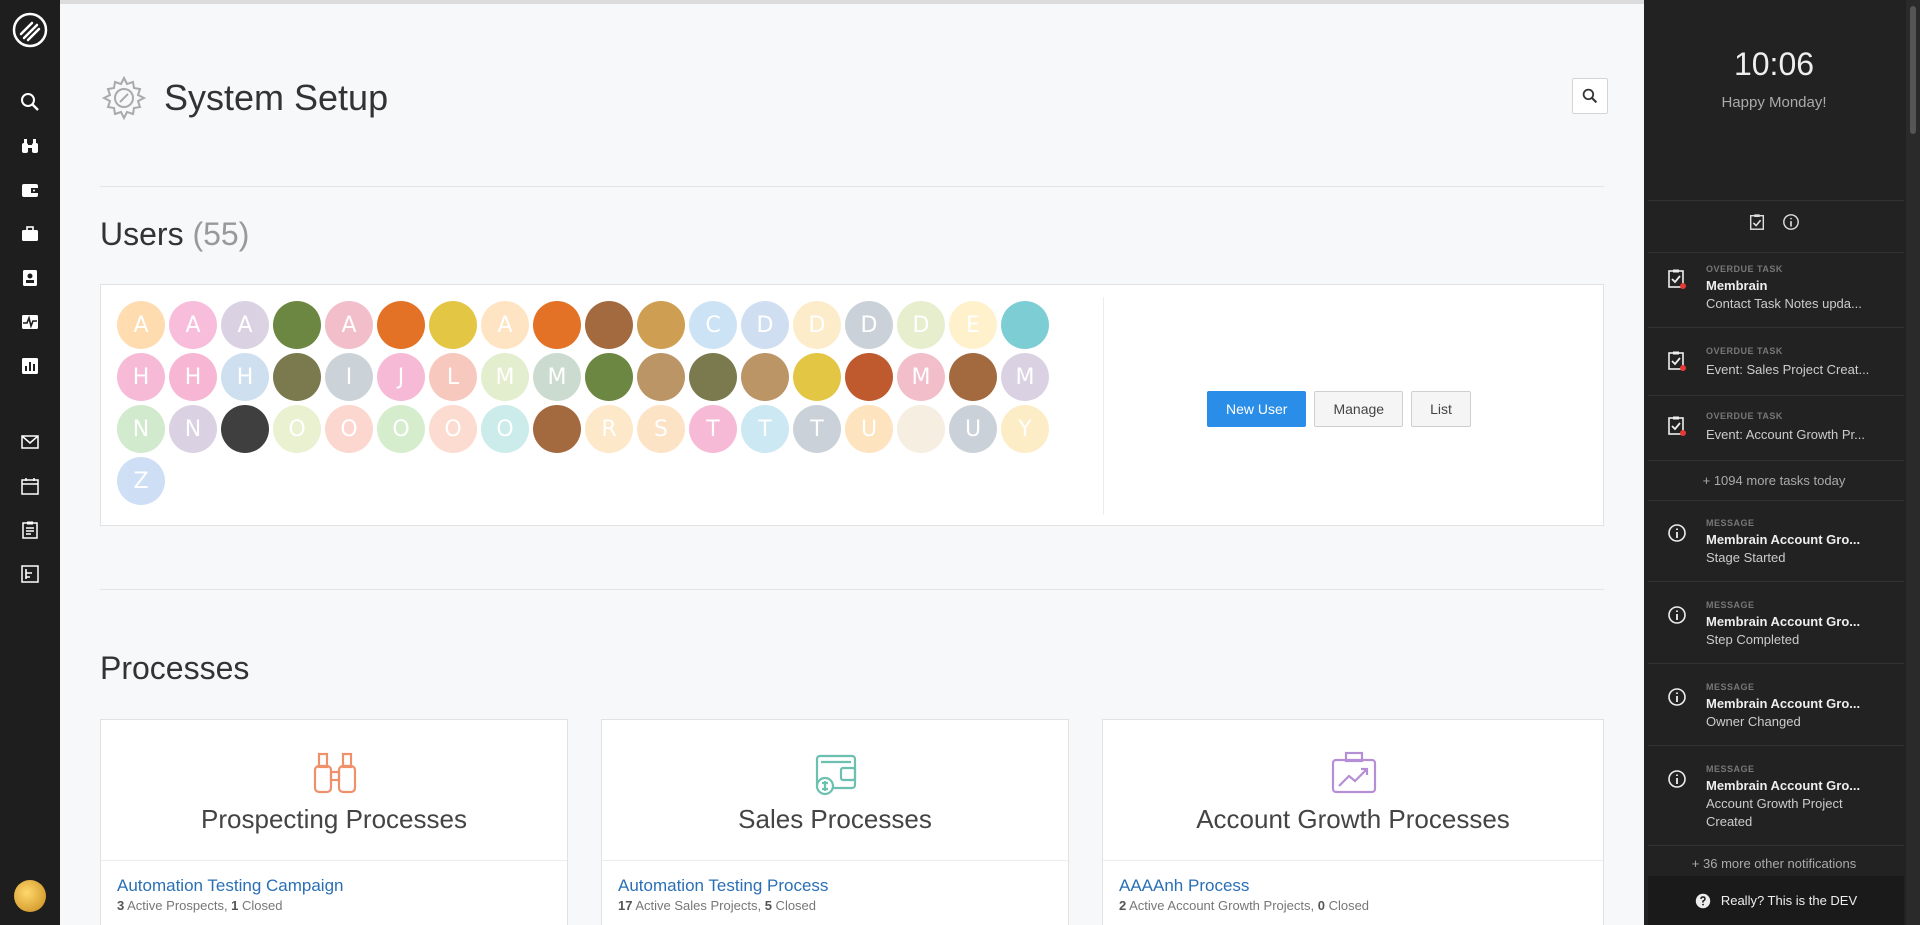 The image size is (1920, 925). I want to click on user-avatar: S, so click(661, 429).